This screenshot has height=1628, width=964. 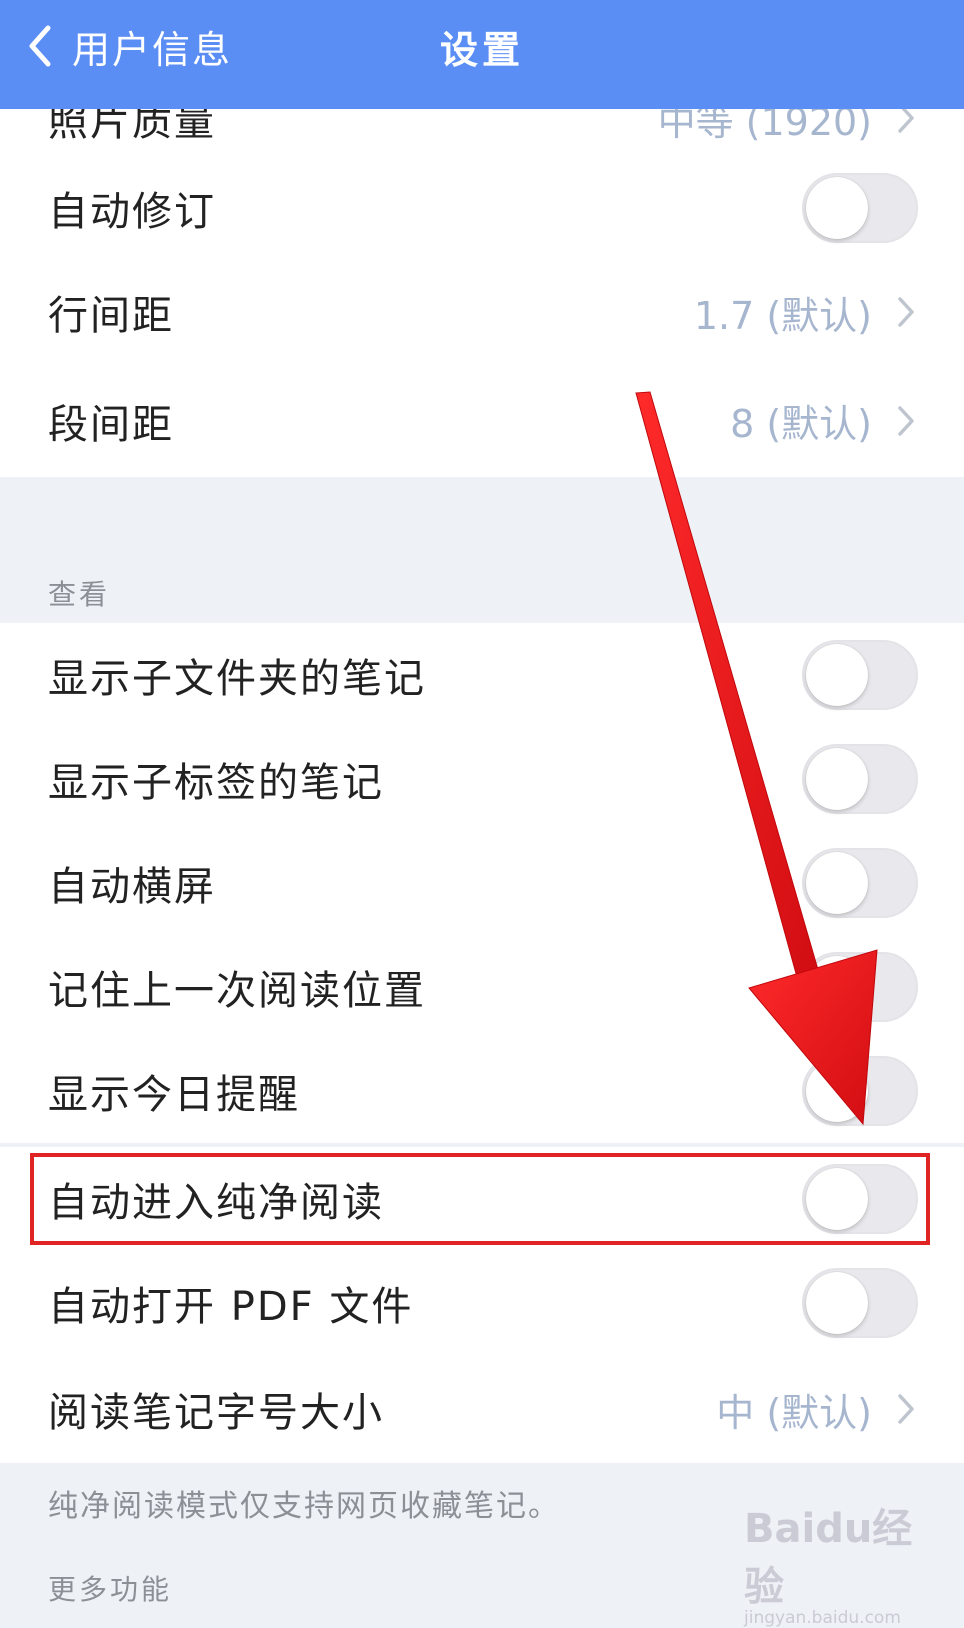 I want to click on remember-read-position-toggle, so click(x=860, y=987).